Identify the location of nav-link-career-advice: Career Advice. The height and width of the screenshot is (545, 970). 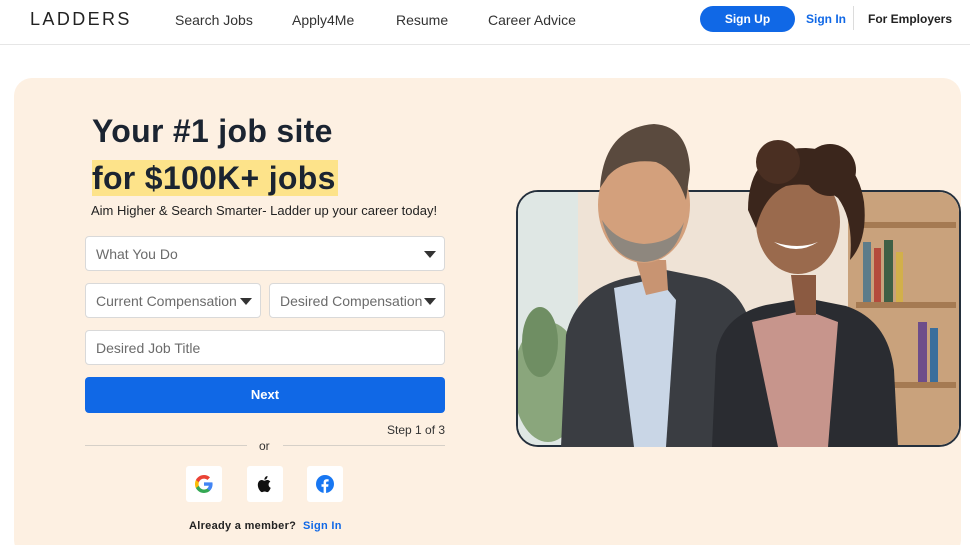
(532, 20).